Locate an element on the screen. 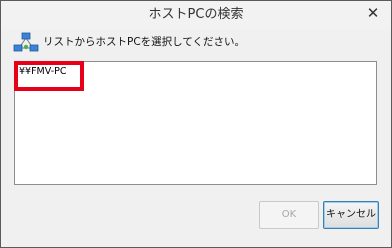  close-button: ✕ is located at coordinates (373, 13).